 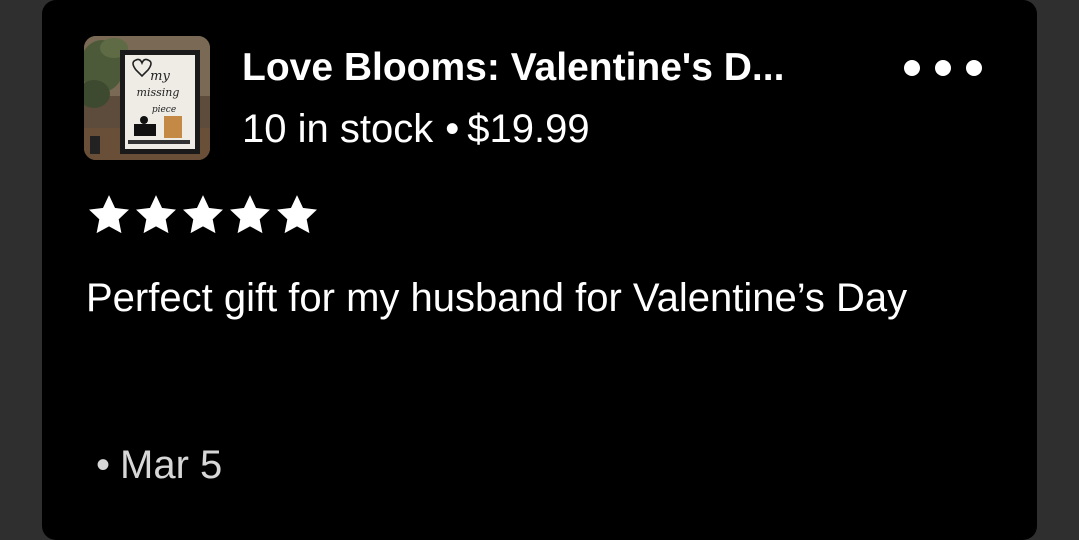 I want to click on review-date: Mar 5, so click(x=171, y=465).